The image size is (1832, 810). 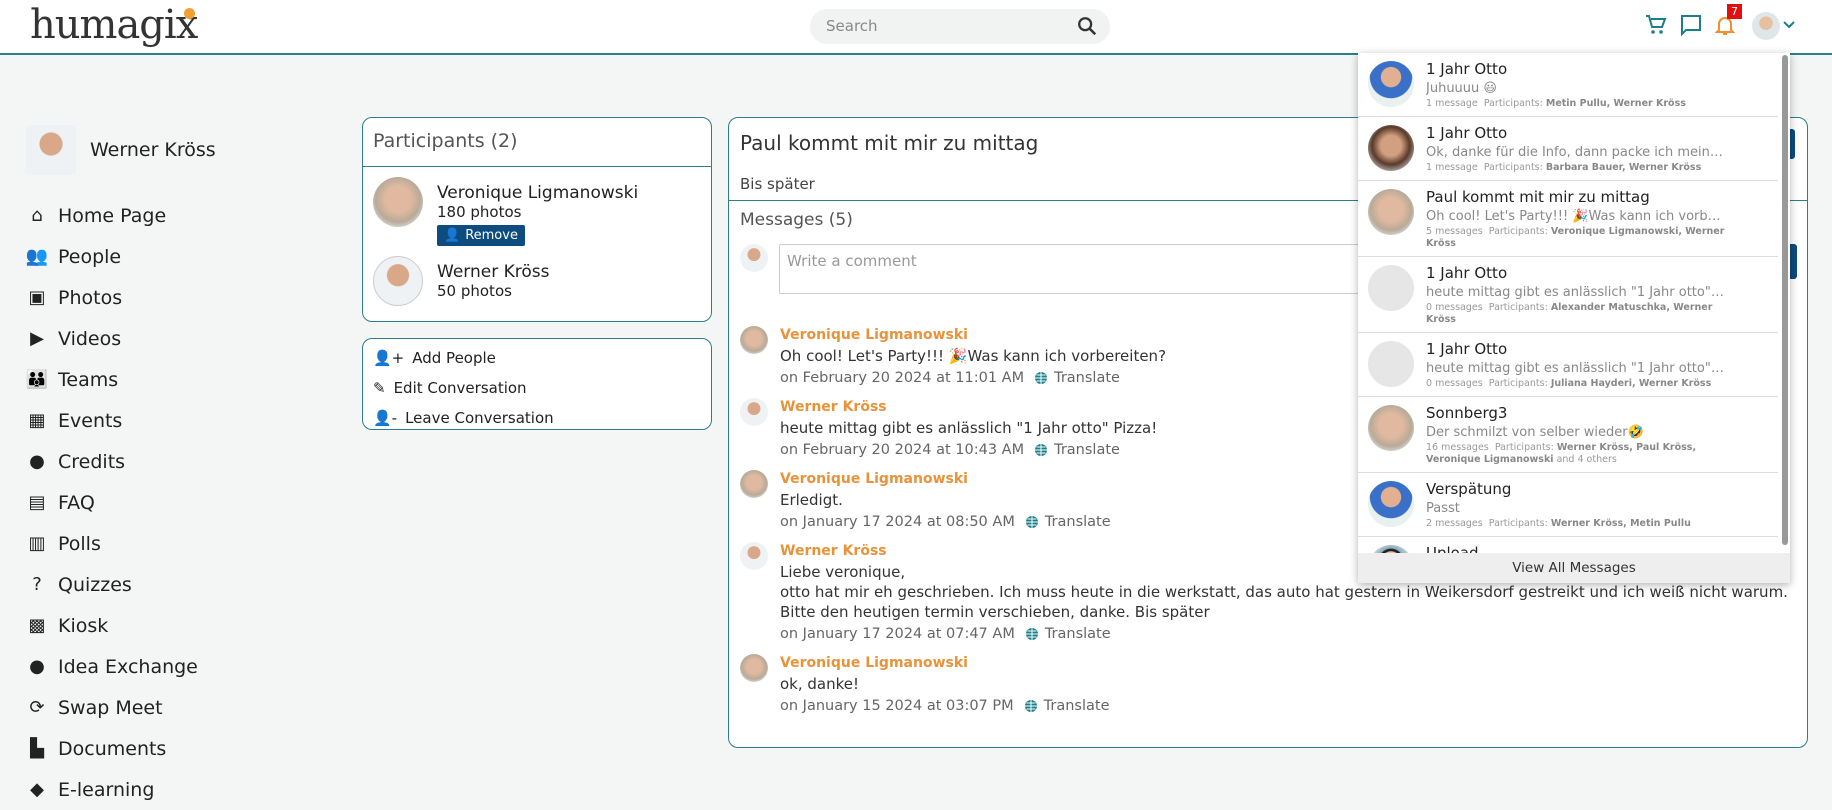 I want to click on search-icon, so click(x=1087, y=26).